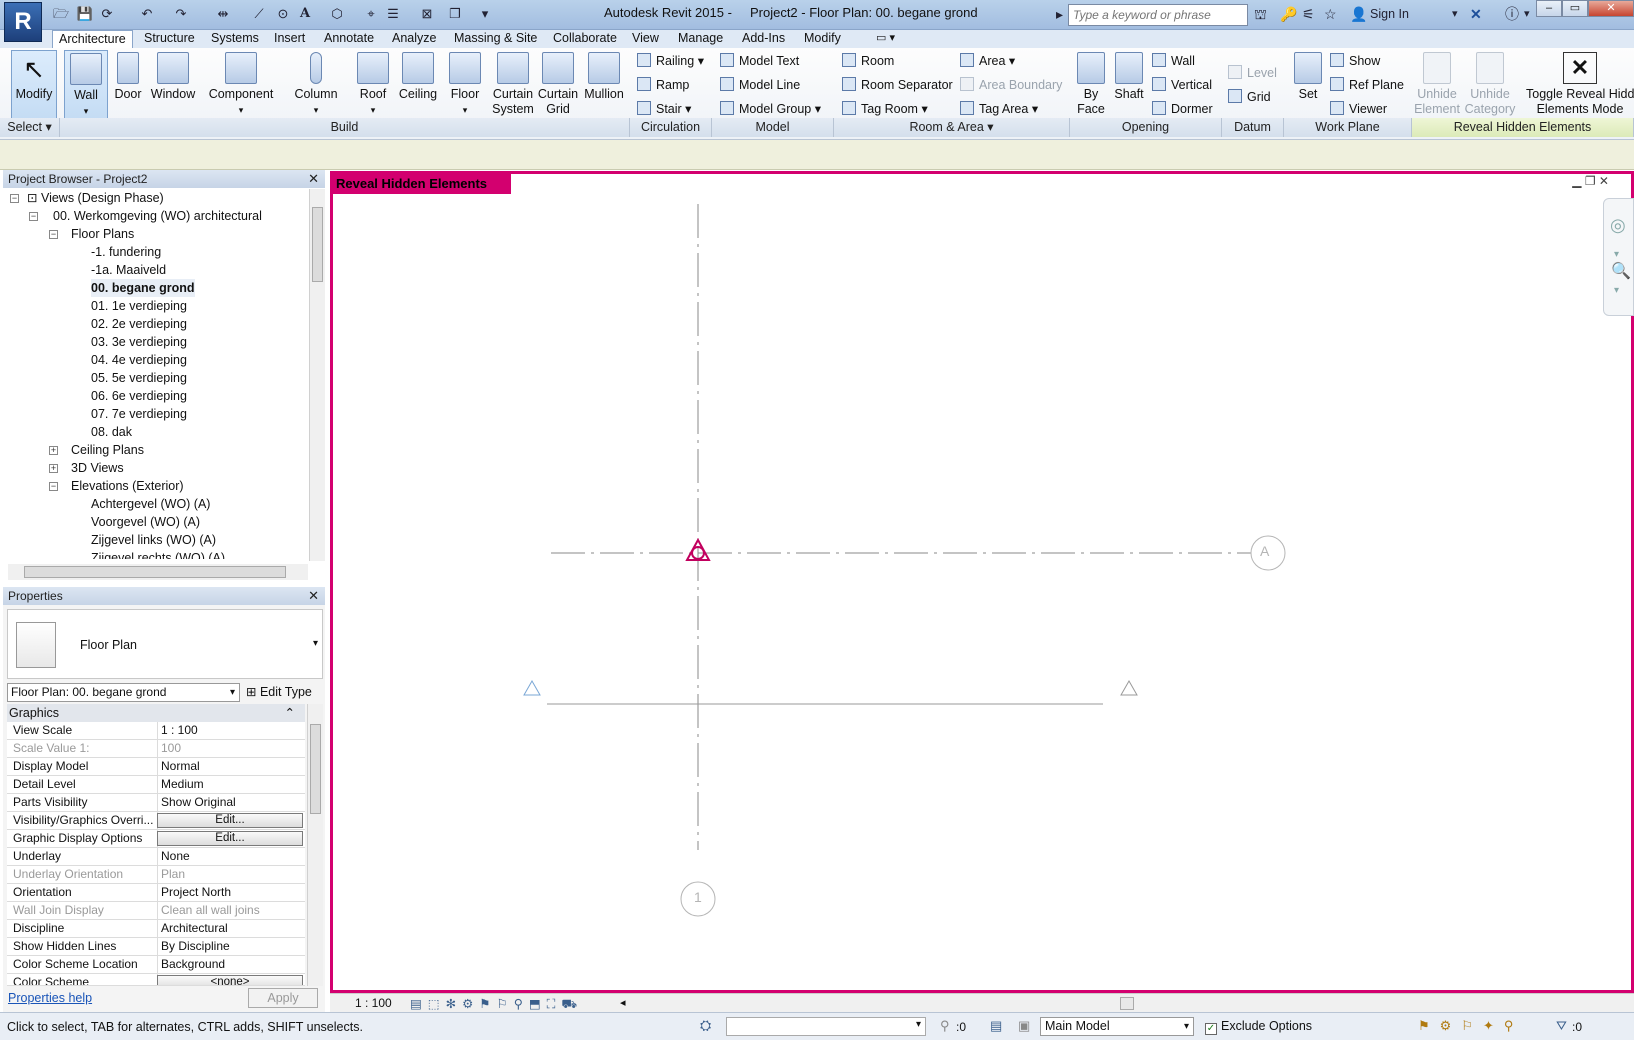  What do you see at coordinates (153, 540) in the screenshot?
I see `tree-item-elevation: Zijgevel links (WO) (A)` at bounding box center [153, 540].